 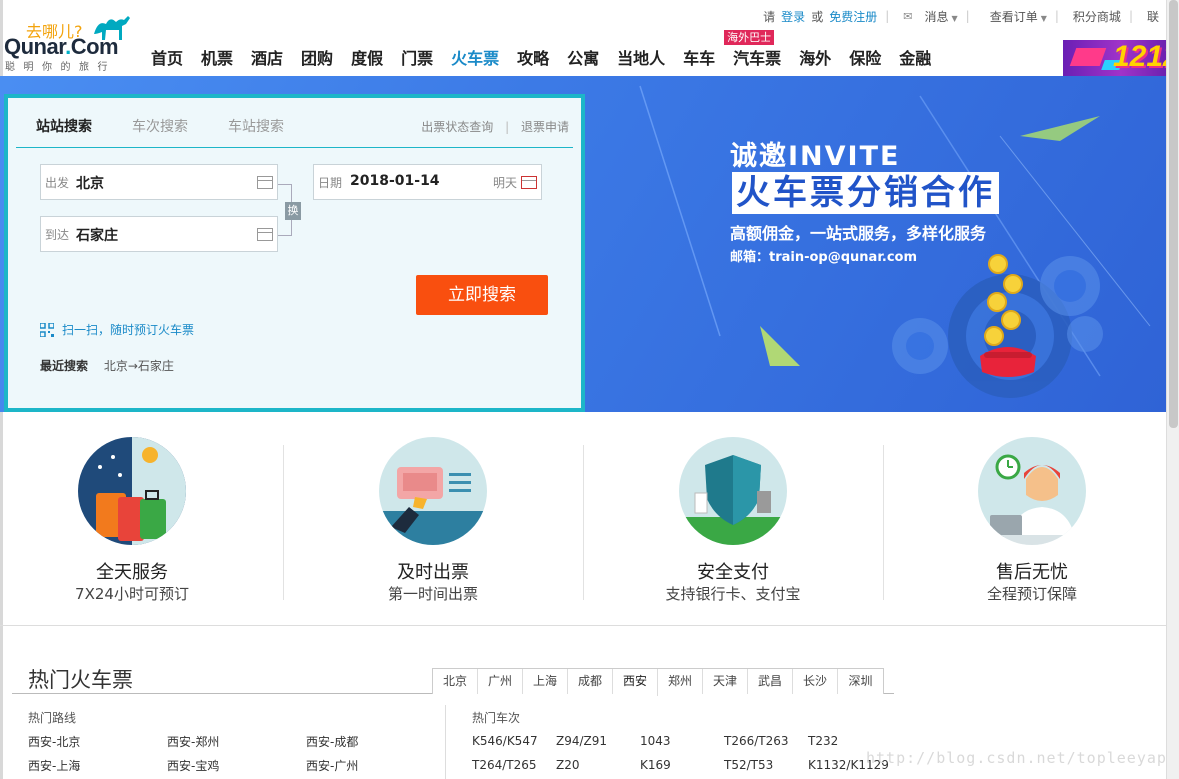 I want to click on nav-apartments: 公寓, so click(x=583, y=59).